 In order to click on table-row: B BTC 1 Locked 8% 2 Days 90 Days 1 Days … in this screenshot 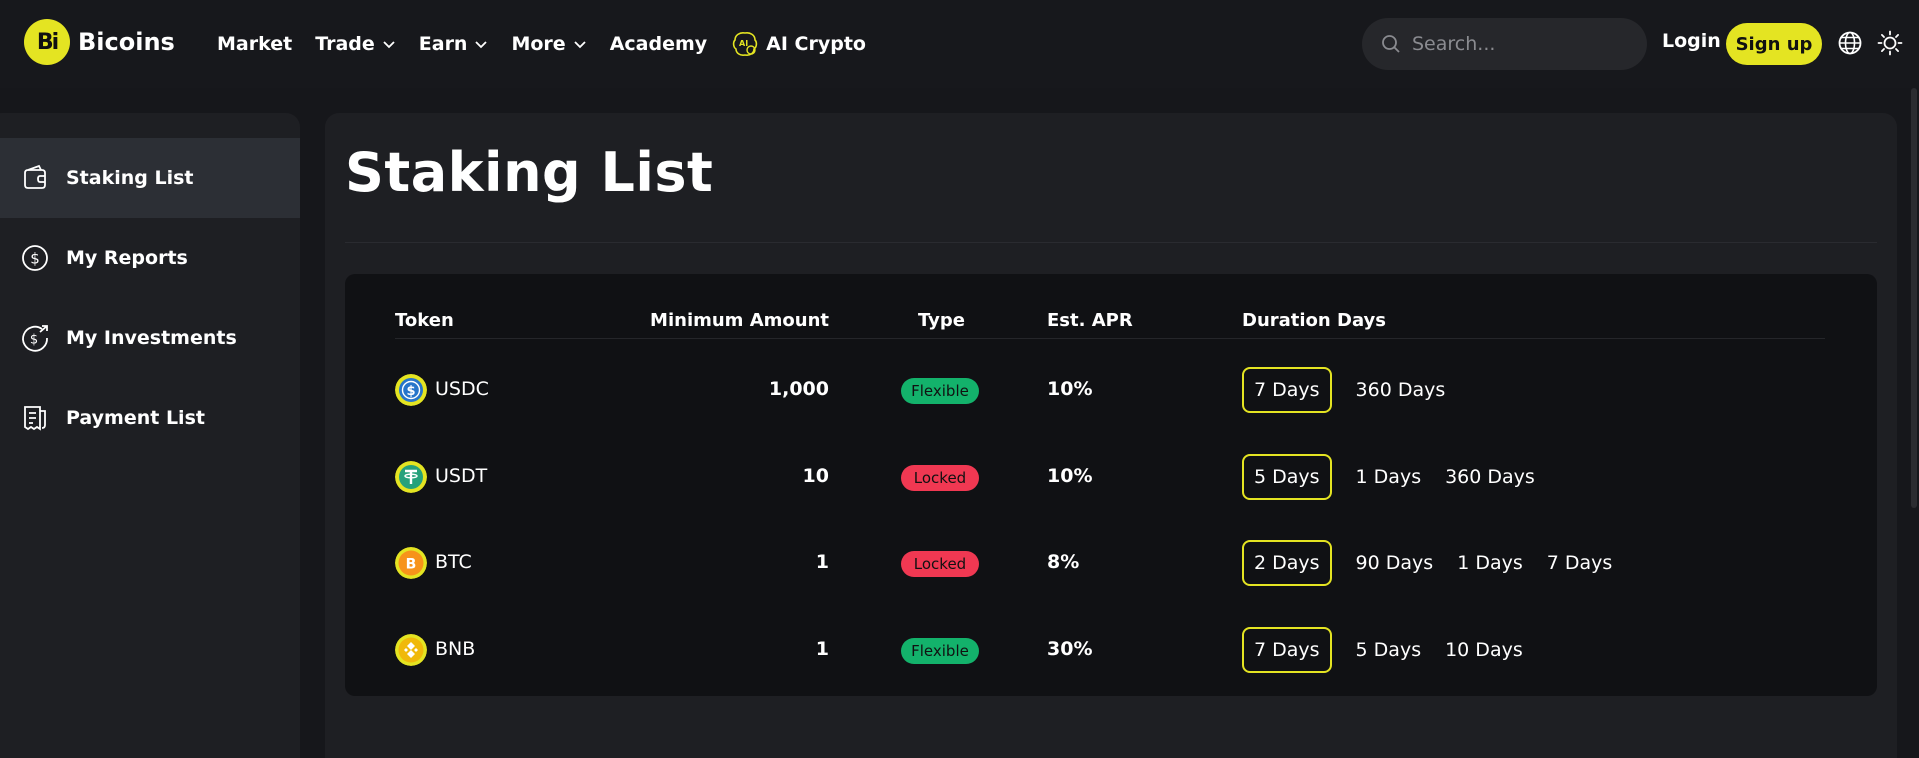, I will do `click(1111, 563)`.